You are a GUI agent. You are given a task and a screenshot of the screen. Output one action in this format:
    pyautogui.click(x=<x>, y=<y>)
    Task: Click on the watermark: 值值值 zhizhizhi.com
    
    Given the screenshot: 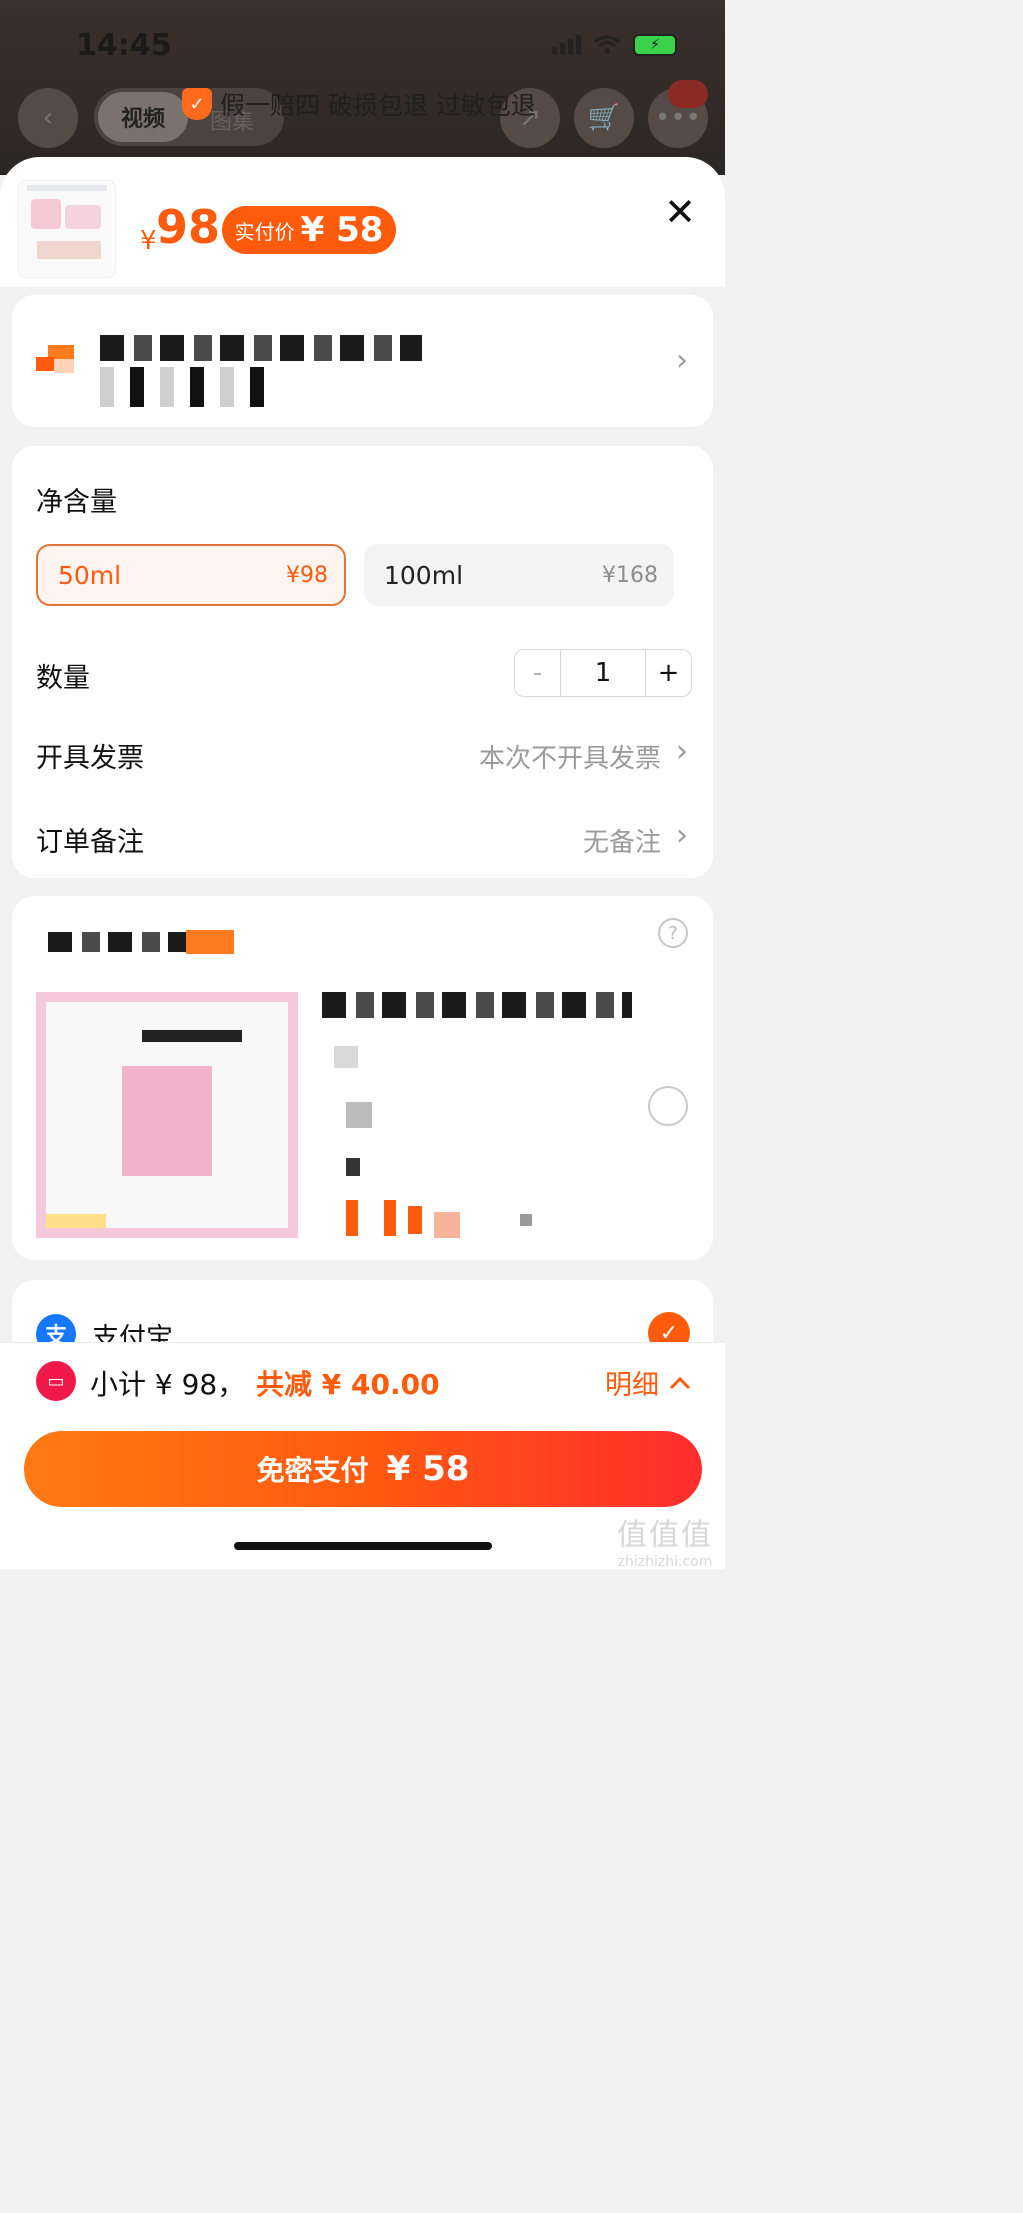 What is the action you would take?
    pyautogui.click(x=665, y=1544)
    